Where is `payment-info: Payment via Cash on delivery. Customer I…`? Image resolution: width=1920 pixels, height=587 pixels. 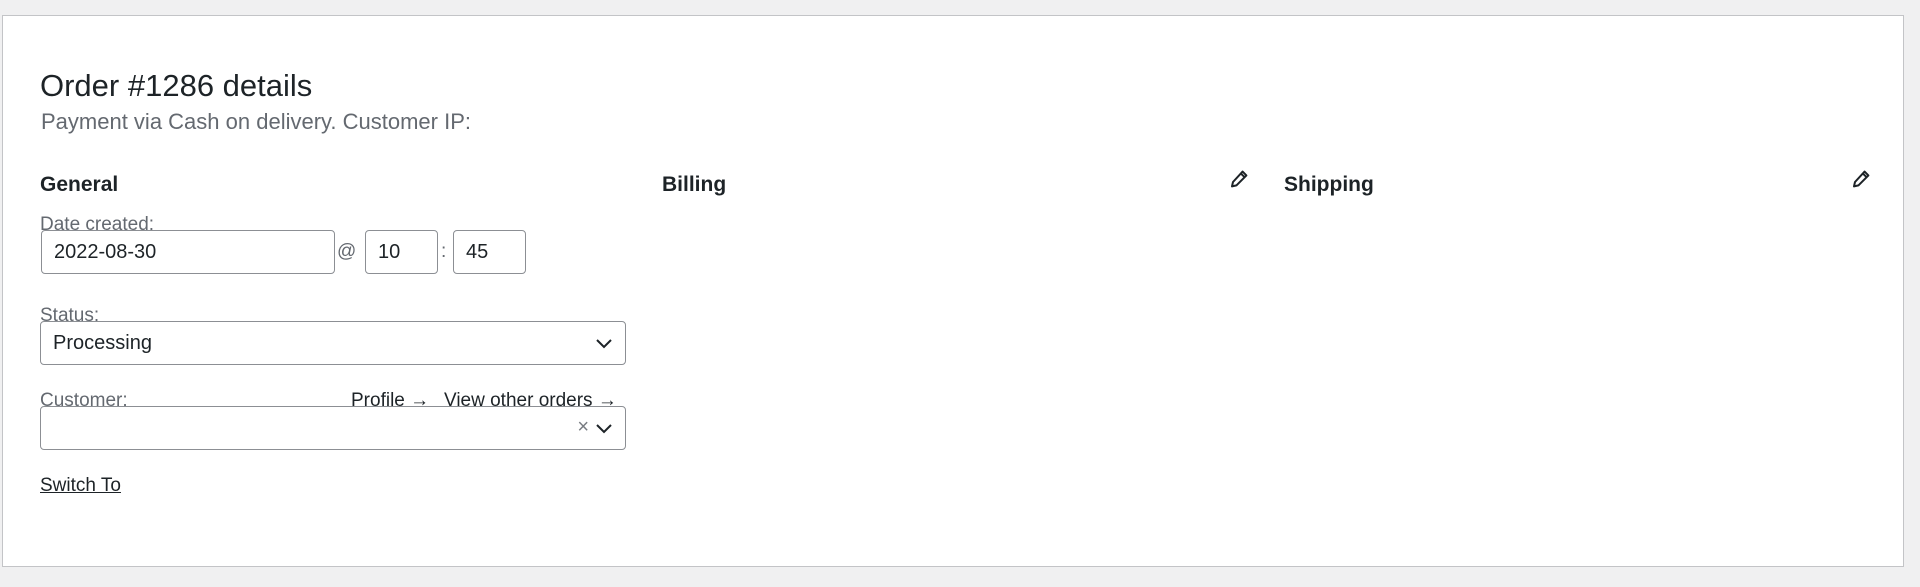 payment-info: Payment via Cash on delivery. Customer I… is located at coordinates (256, 121).